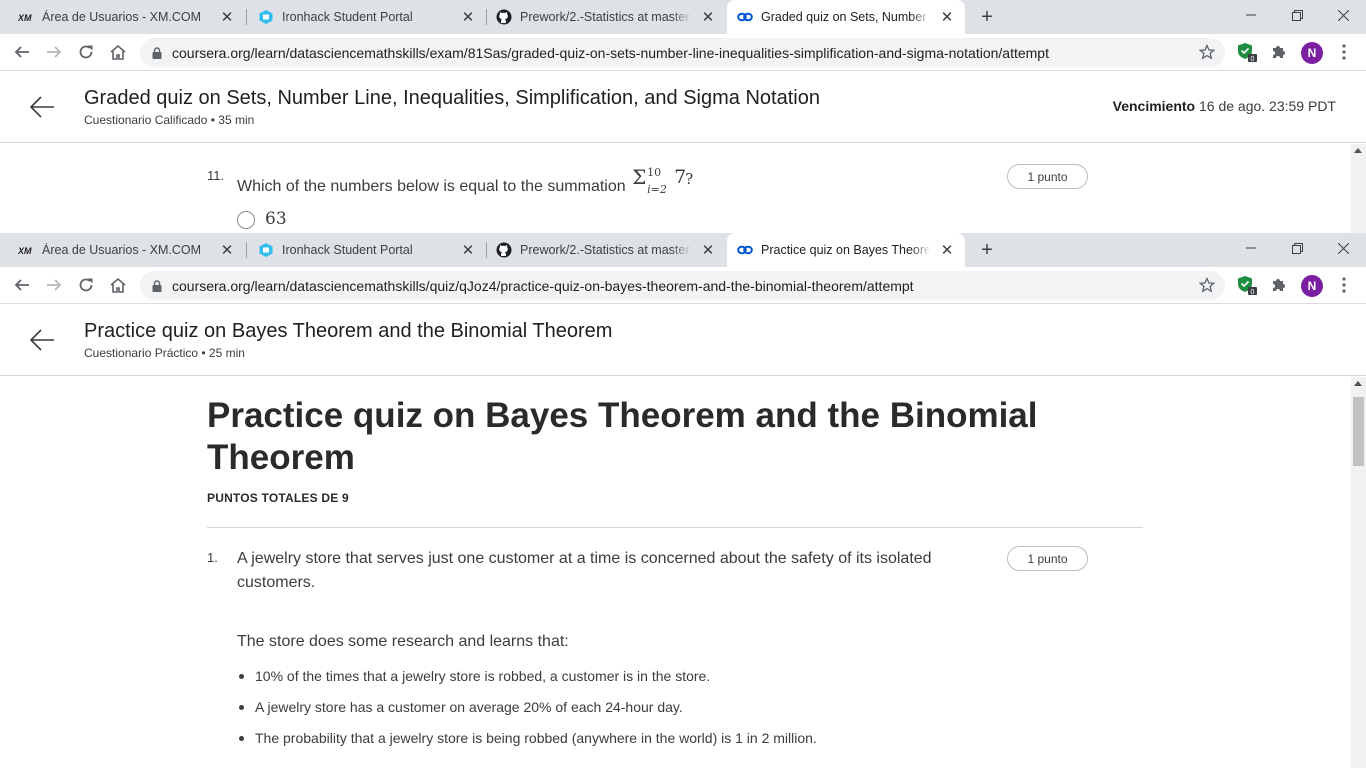 The image size is (1366, 768). I want to click on tab-title: Practice quiz on Bayes Theorem a, so click(846, 250).